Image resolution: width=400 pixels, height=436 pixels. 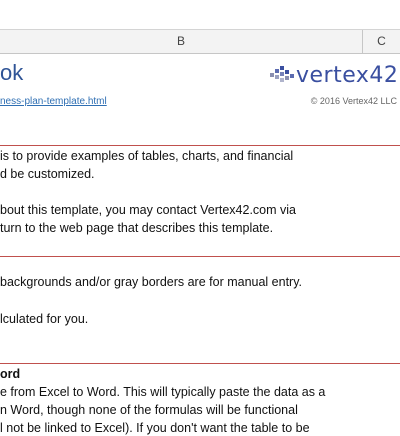 I want to click on paragraph-line: d be customized., so click(x=47, y=174).